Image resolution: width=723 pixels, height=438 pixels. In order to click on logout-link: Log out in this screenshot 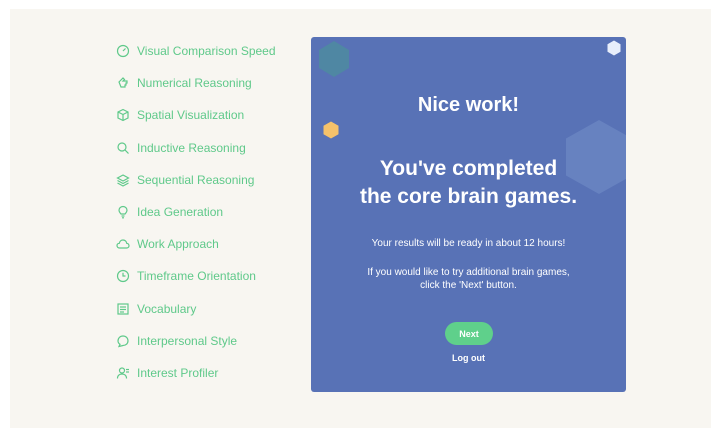, I will do `click(468, 358)`.